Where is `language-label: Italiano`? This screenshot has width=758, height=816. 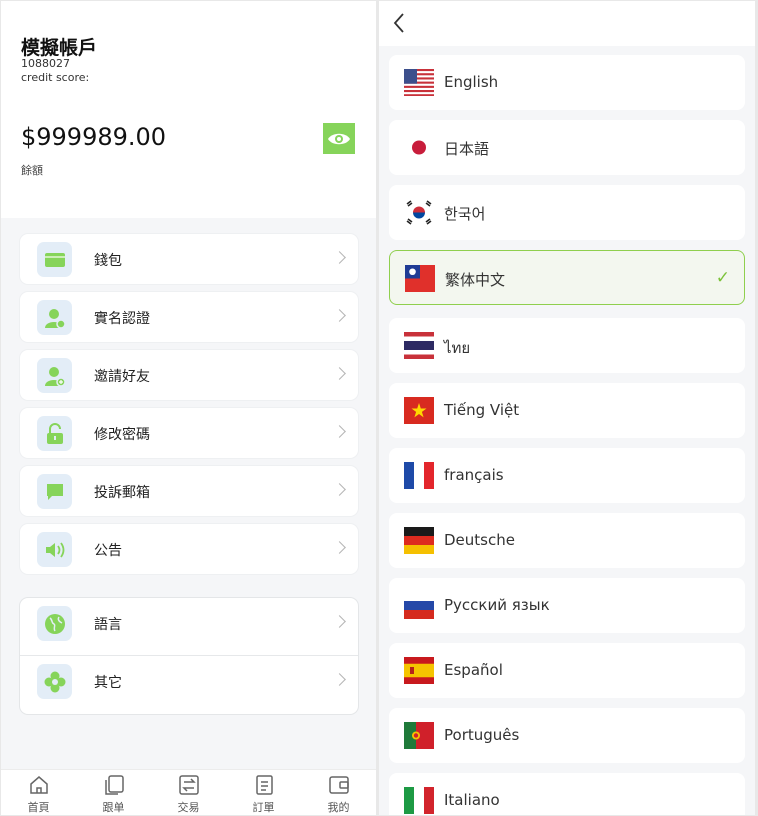 language-label: Italiano is located at coordinates (472, 800).